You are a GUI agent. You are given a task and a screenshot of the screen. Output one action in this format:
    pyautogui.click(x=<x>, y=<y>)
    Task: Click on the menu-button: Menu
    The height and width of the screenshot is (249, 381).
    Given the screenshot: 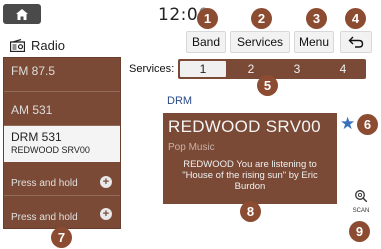 What is the action you would take?
    pyautogui.click(x=314, y=42)
    